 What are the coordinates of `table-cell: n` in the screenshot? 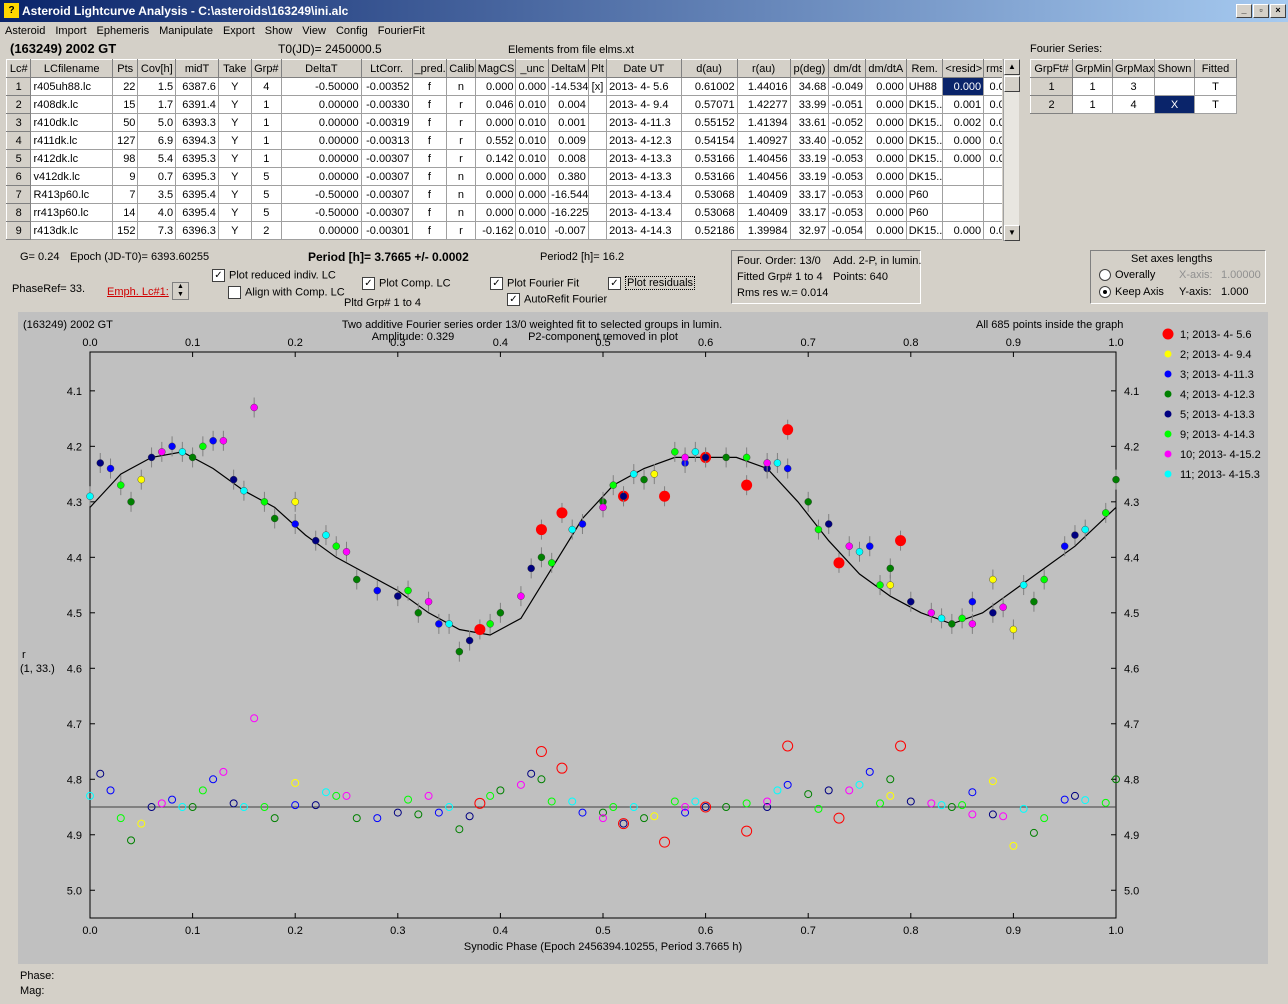 It's located at (461, 86).